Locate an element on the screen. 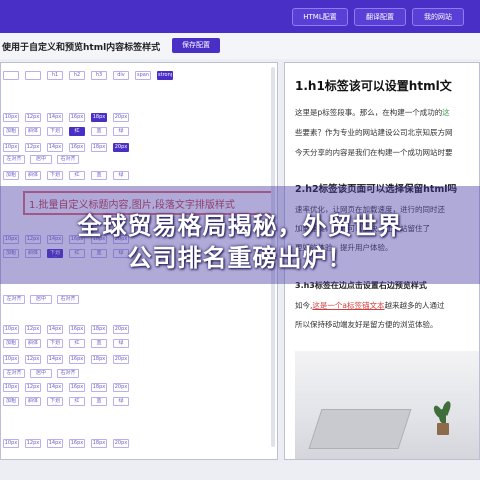 This screenshot has width=480, height=480. preview-paragraph: 些要素？作为专业的网站建设公司北京知辰方网 is located at coordinates (374, 132).